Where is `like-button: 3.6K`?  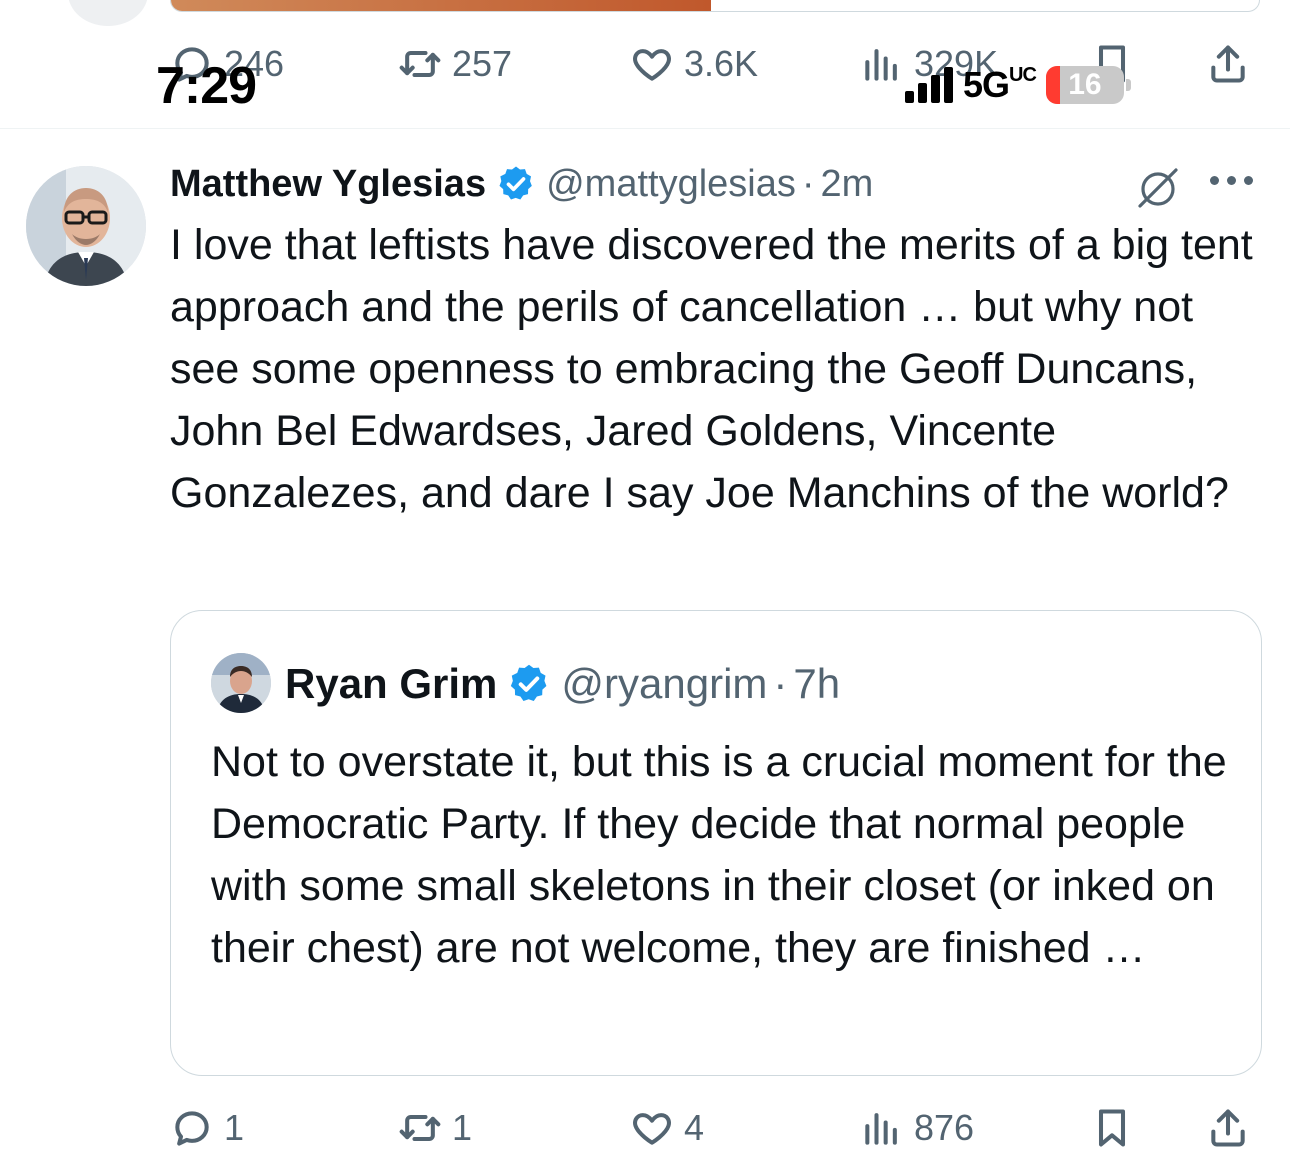 like-button: 3.6K is located at coordinates (694, 64).